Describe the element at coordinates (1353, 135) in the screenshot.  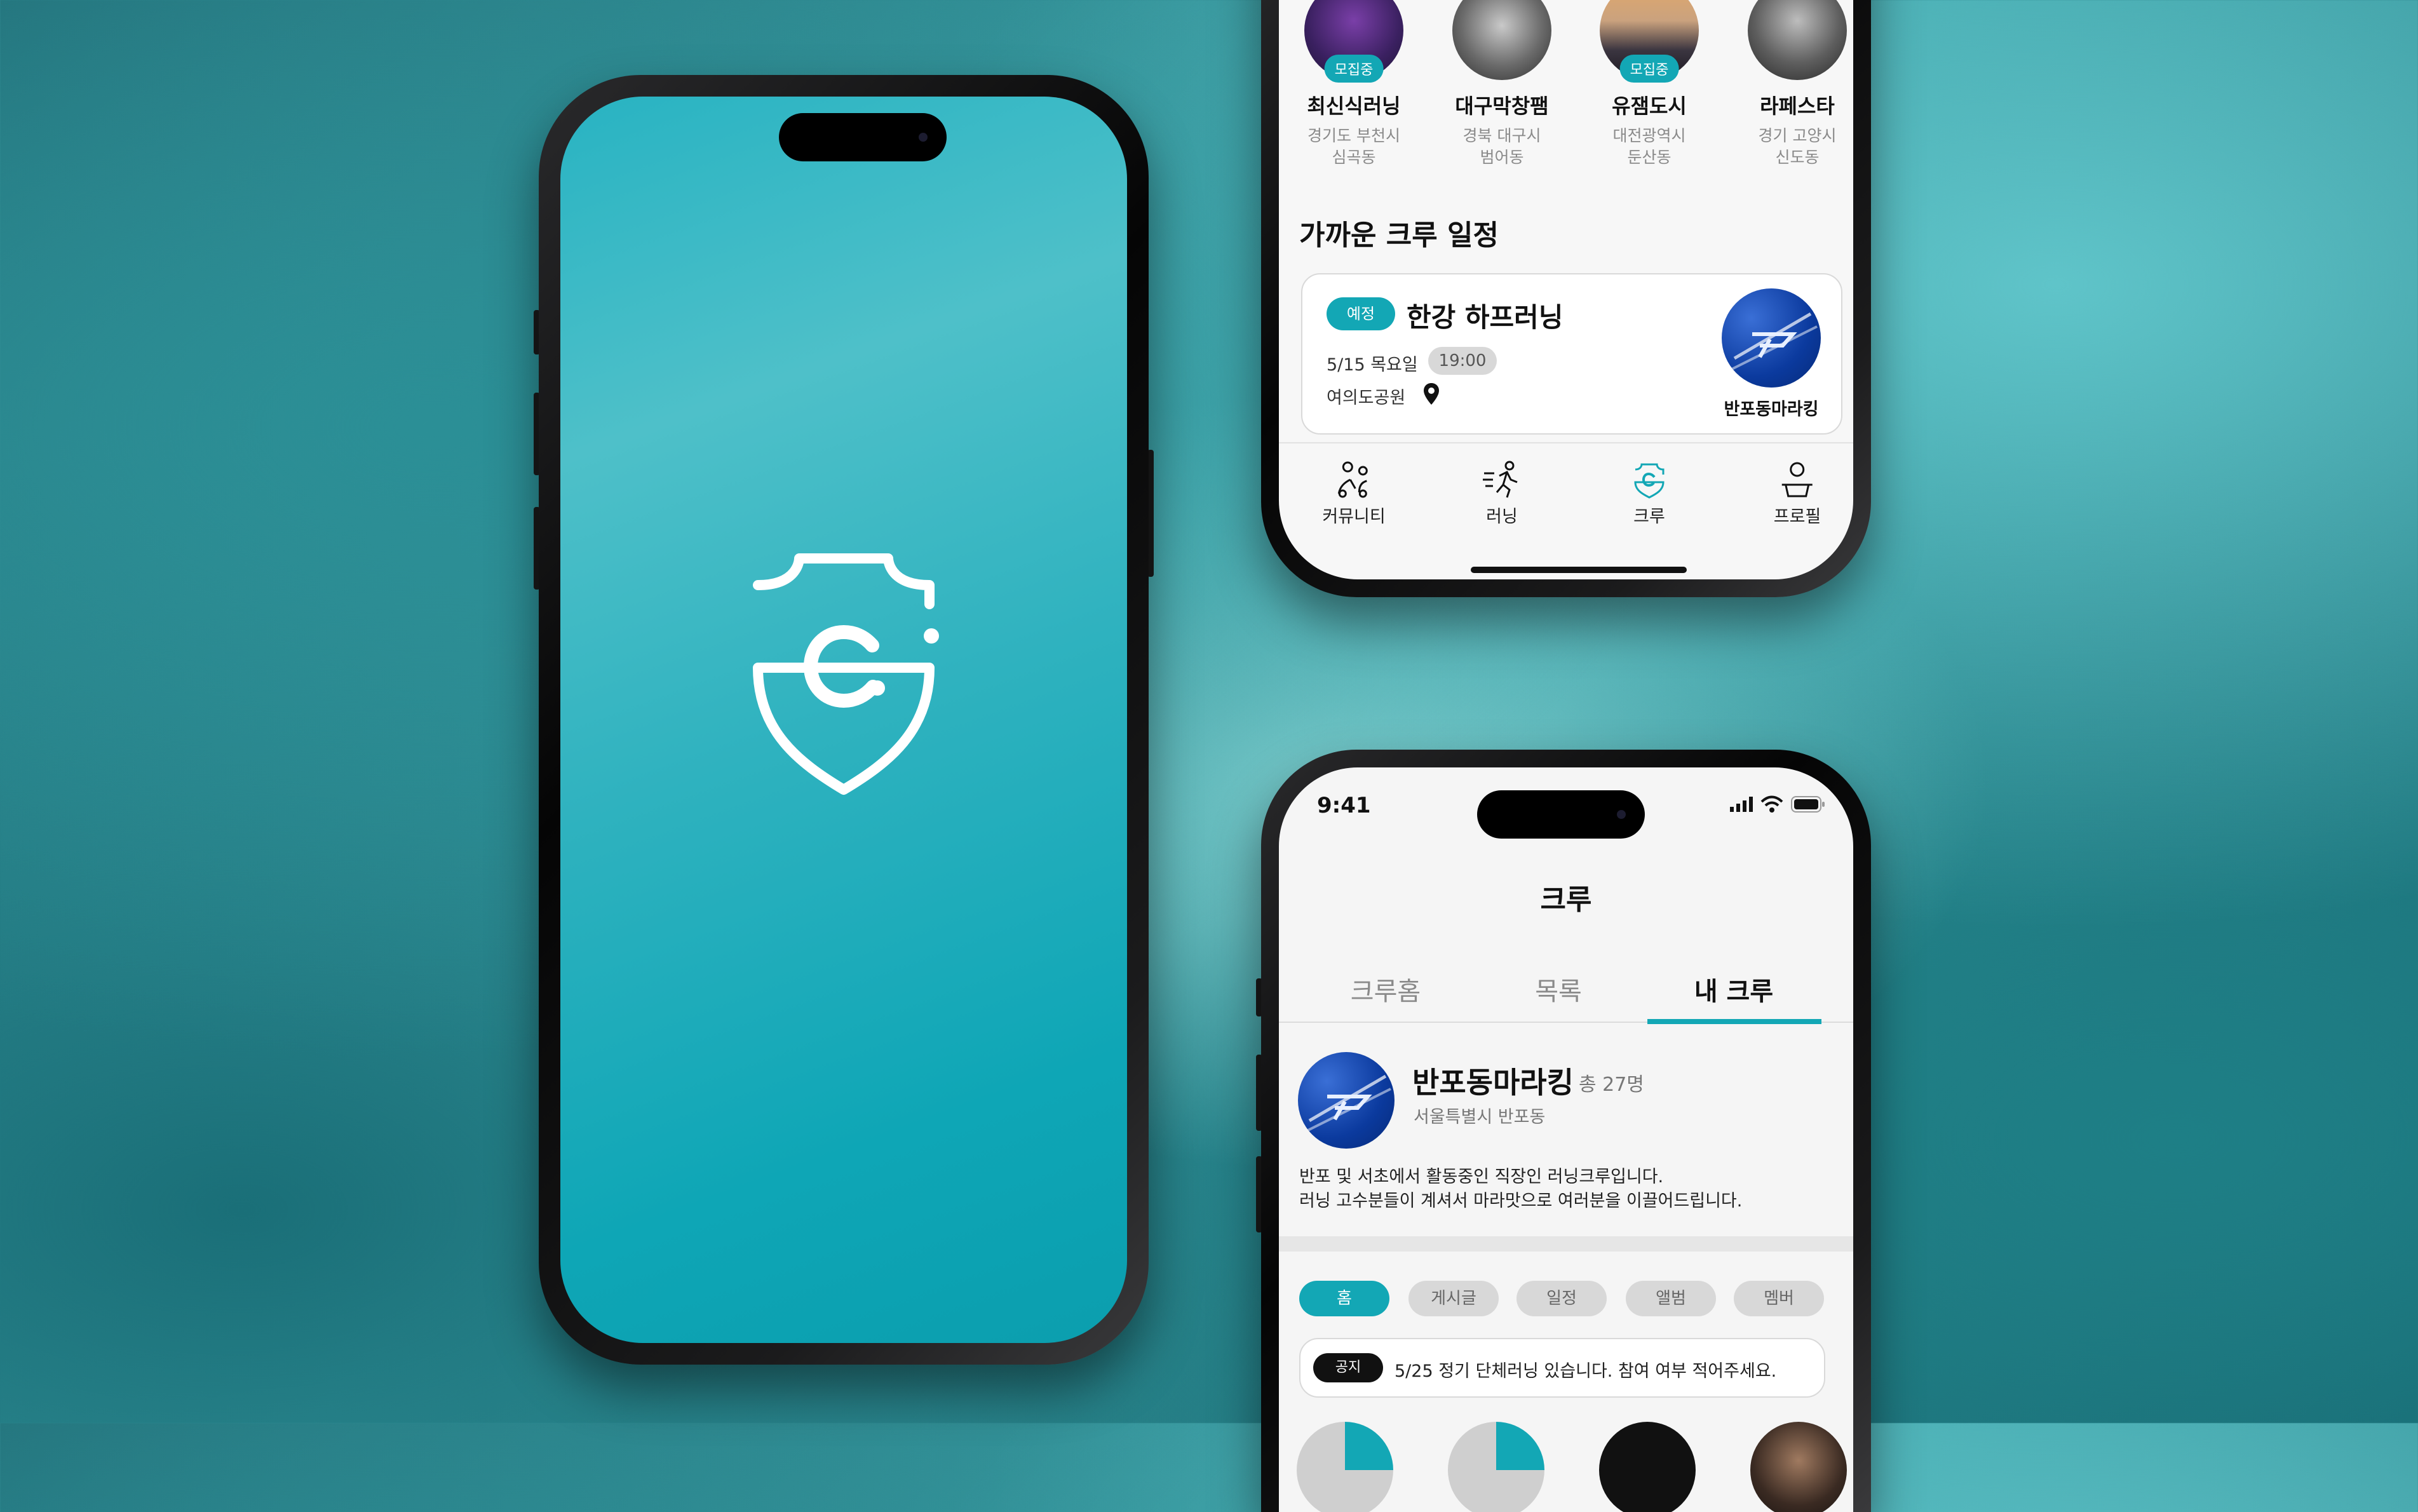
I see `crew-region: 경기도 부천시` at that location.